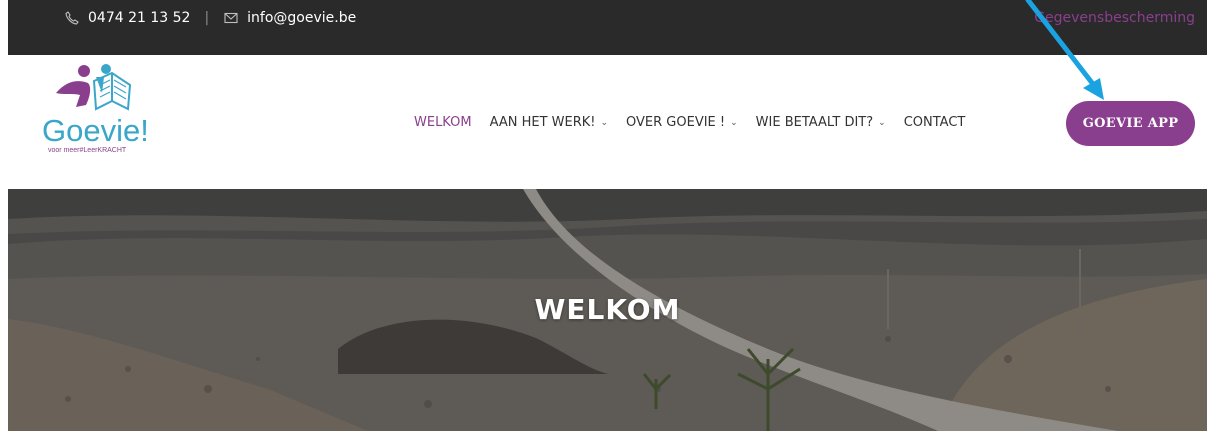 This screenshot has height=431, width=1215. What do you see at coordinates (542, 122) in the screenshot?
I see `nav-item-label: AAN HET WERK!` at bounding box center [542, 122].